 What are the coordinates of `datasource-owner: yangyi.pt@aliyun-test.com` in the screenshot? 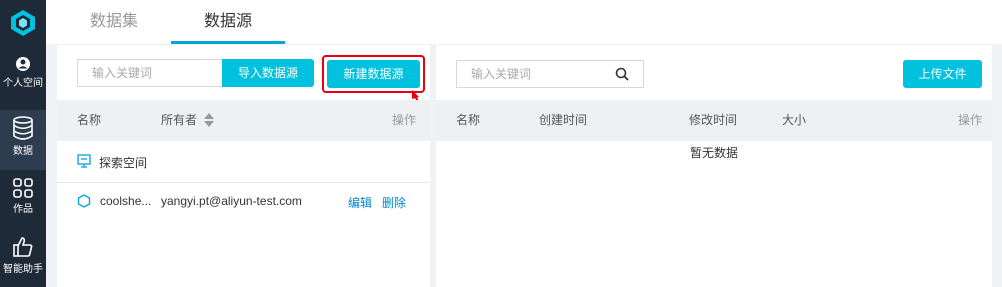 It's located at (231, 201).